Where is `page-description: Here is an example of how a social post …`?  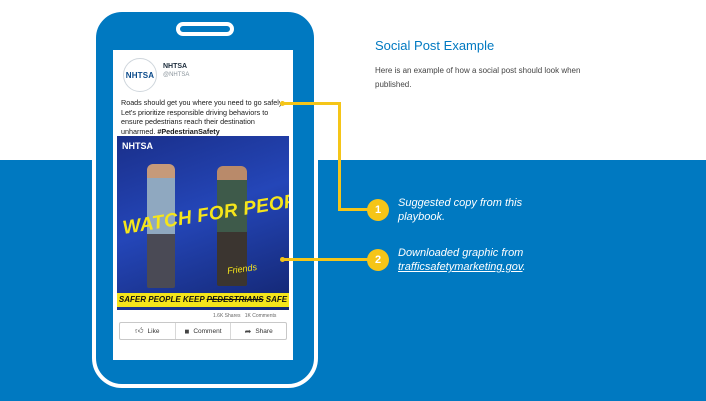 page-description: Here is an example of how a social post … is located at coordinates (478, 77).